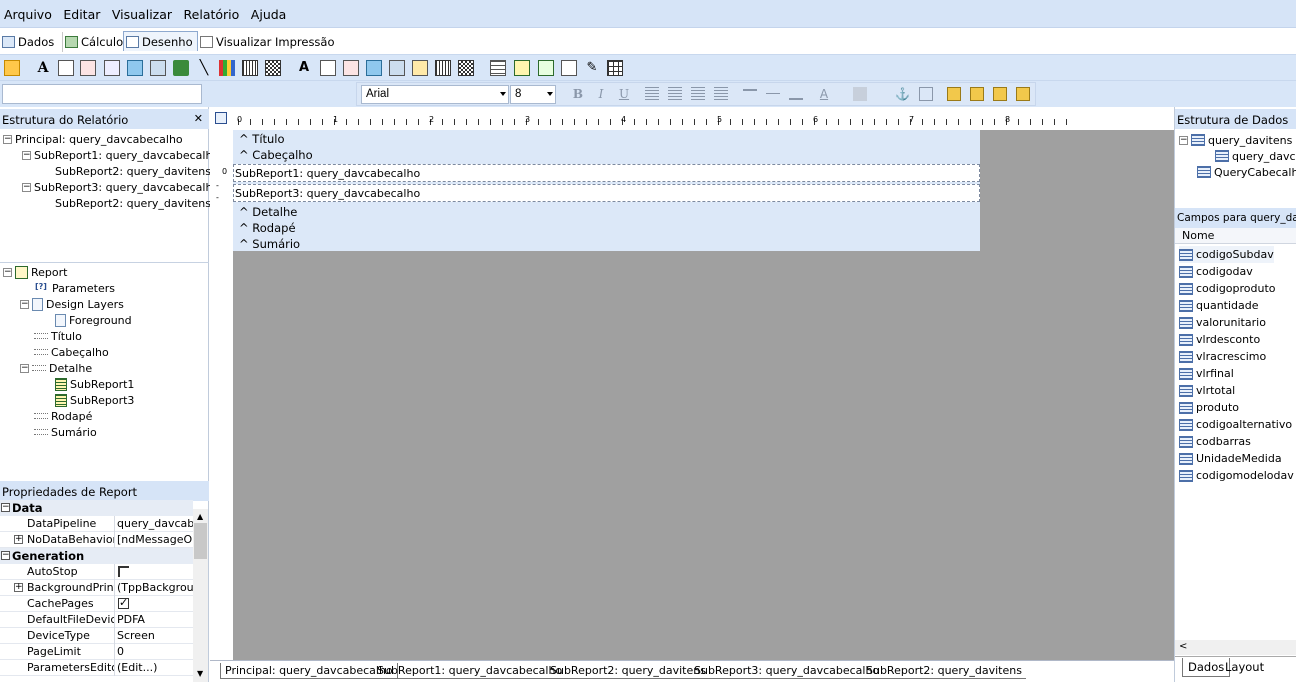  What do you see at coordinates (120, 187) in the screenshot?
I see `tree-item: − SubReport3: query_davcabecalho` at bounding box center [120, 187].